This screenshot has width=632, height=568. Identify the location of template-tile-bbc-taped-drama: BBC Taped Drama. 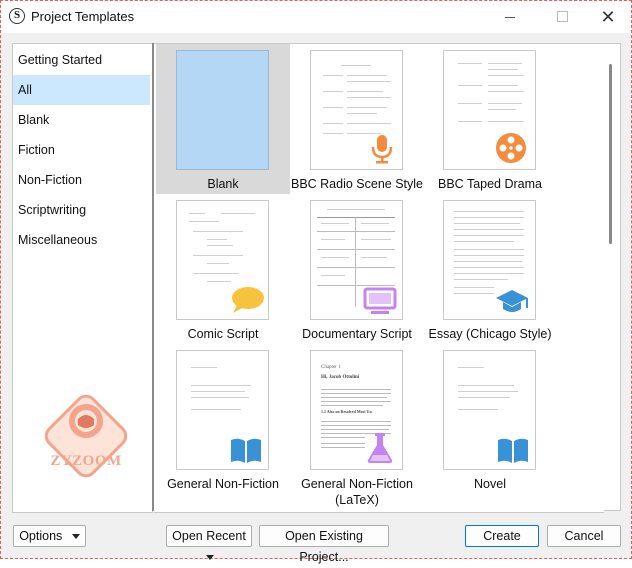
(490, 119).